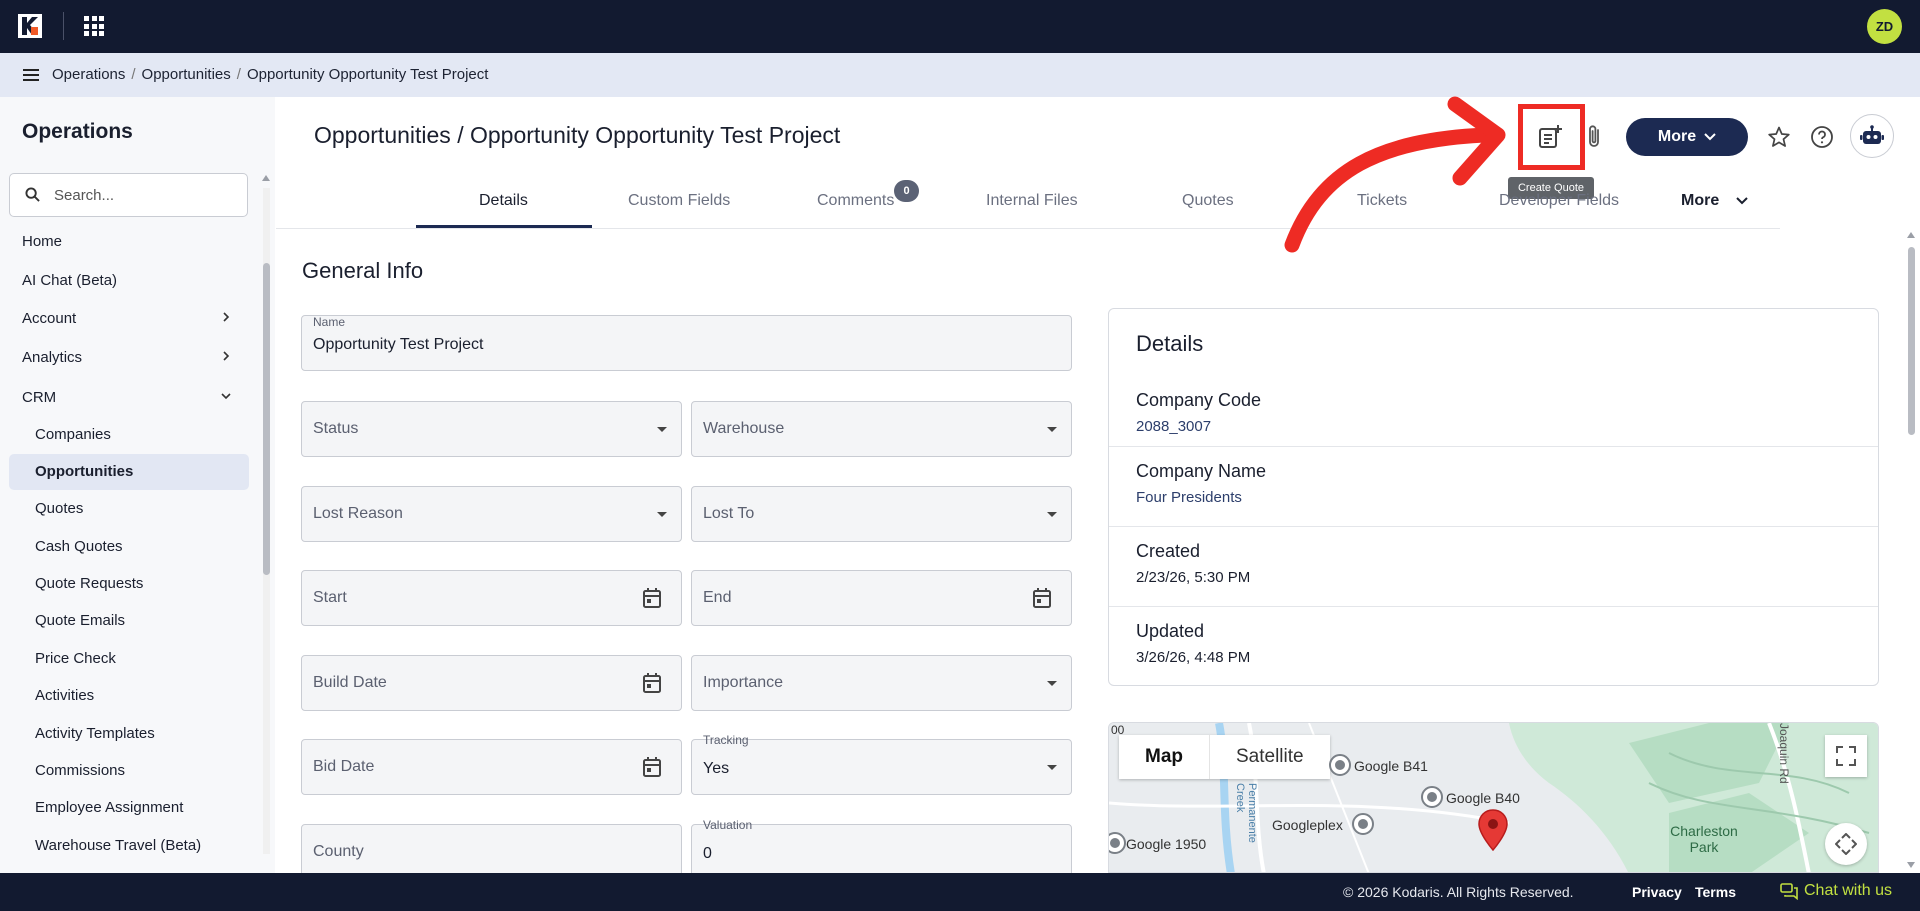  Describe the element at coordinates (881, 429) in the screenshot. I see `warehouse-select: Warehouse` at that location.